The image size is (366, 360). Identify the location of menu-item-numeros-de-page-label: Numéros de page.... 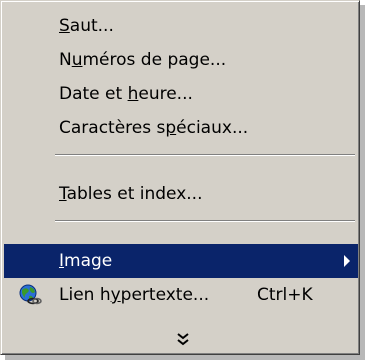
(143, 60).